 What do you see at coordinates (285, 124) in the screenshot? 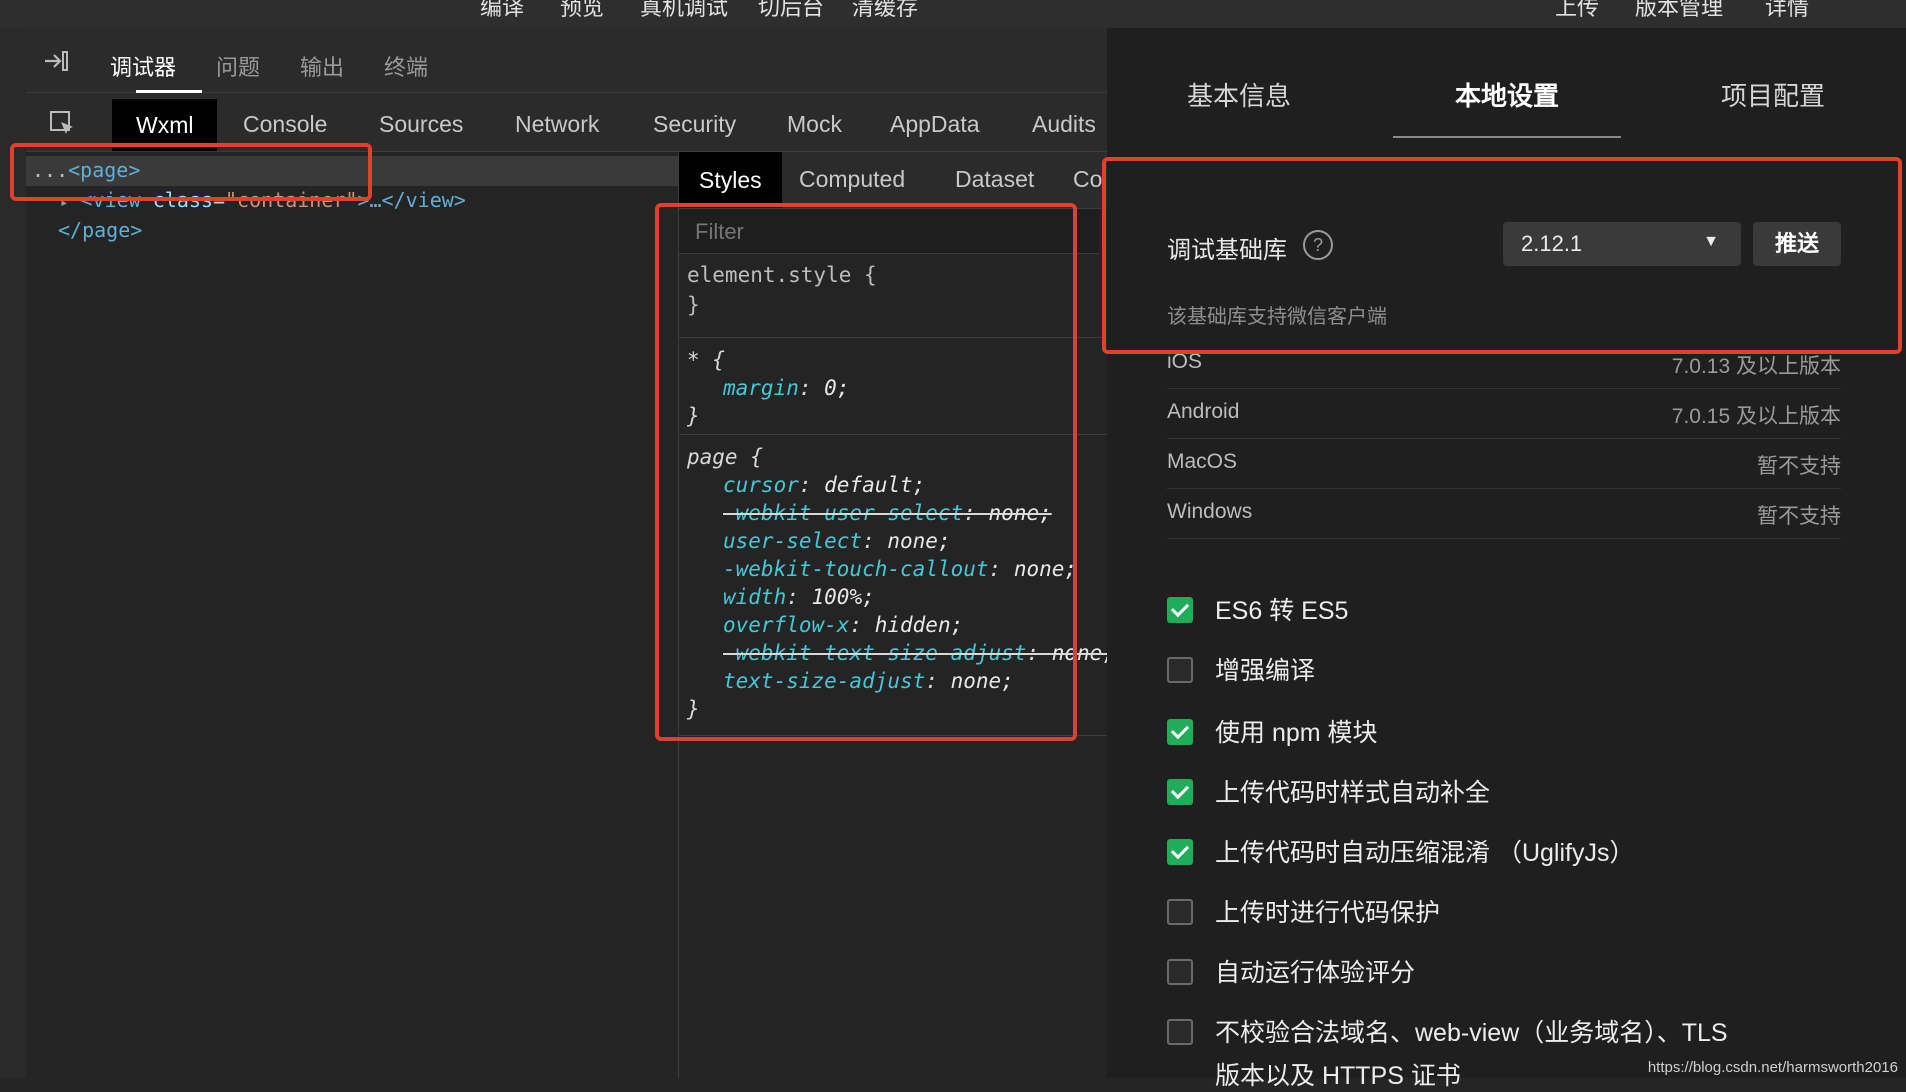
I see `tab-console: Console` at bounding box center [285, 124].